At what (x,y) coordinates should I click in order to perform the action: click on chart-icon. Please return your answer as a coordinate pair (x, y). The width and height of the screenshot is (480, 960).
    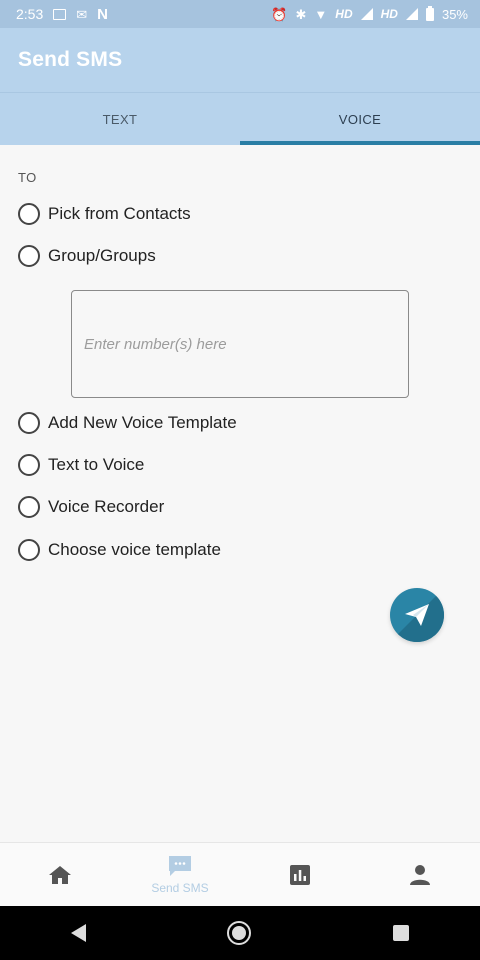
    Looking at the image, I should click on (300, 874).